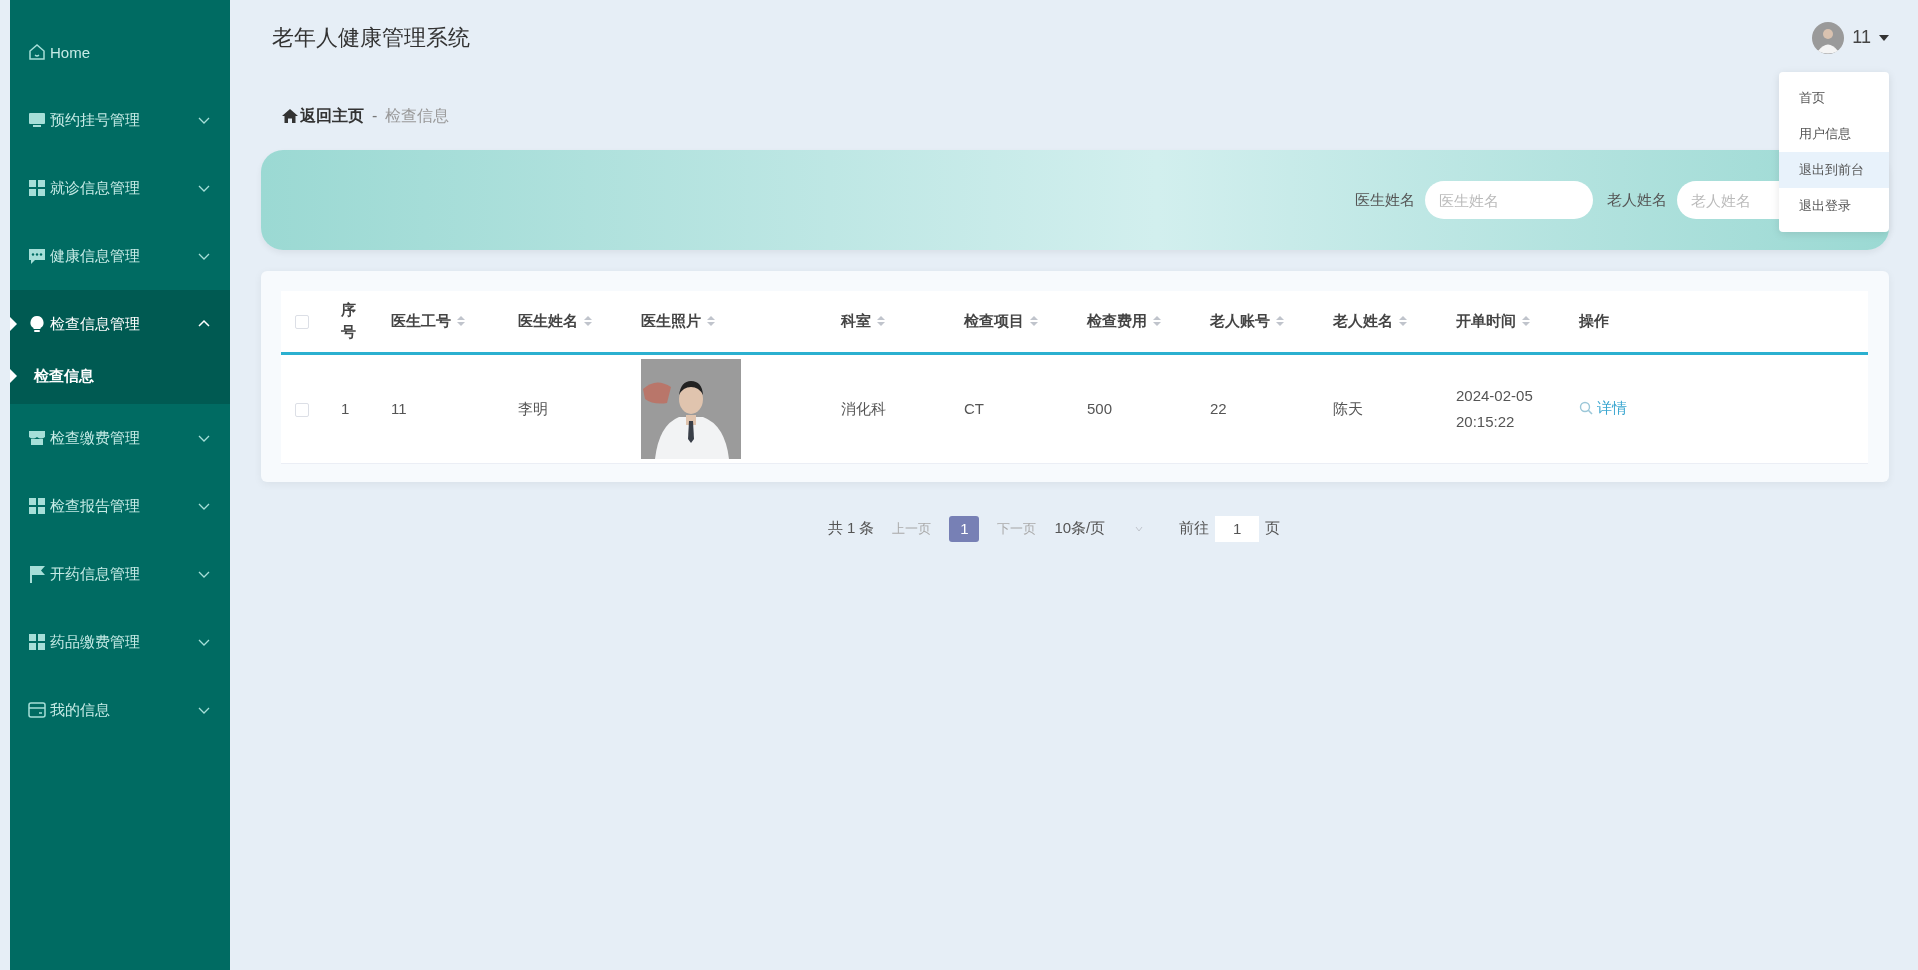 The height and width of the screenshot is (970, 1918). Describe the element at coordinates (678, 321) in the screenshot. I see `column-header: 医生照片` at that location.